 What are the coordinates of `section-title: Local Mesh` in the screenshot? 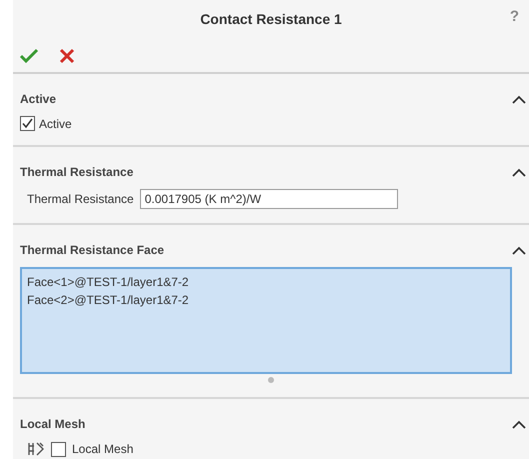 It's located at (53, 424).